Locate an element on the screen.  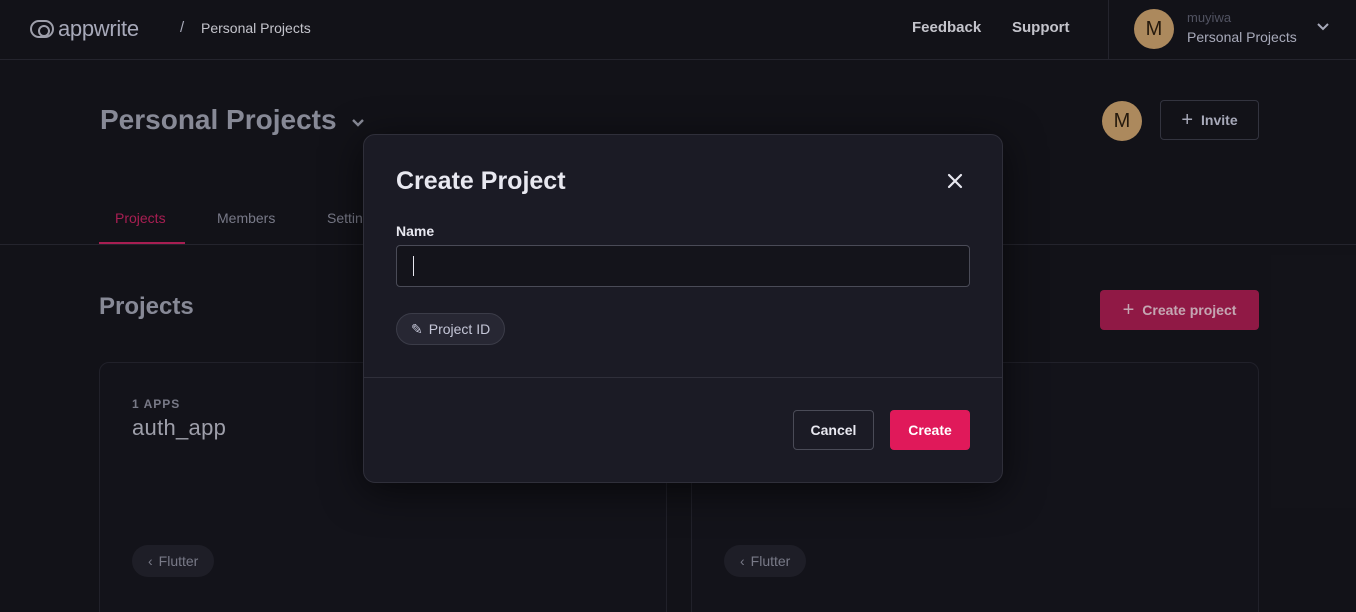
organization-title: Personal Projects is located at coordinates (218, 120).